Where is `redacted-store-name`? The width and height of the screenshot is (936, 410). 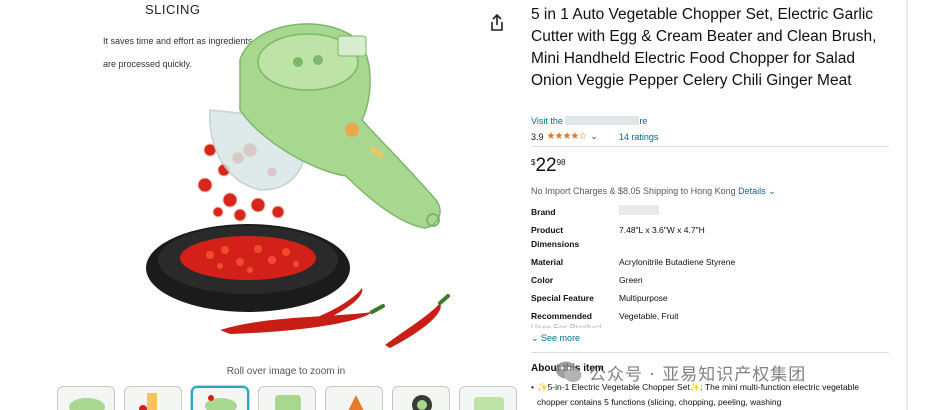 redacted-store-name is located at coordinates (602, 120).